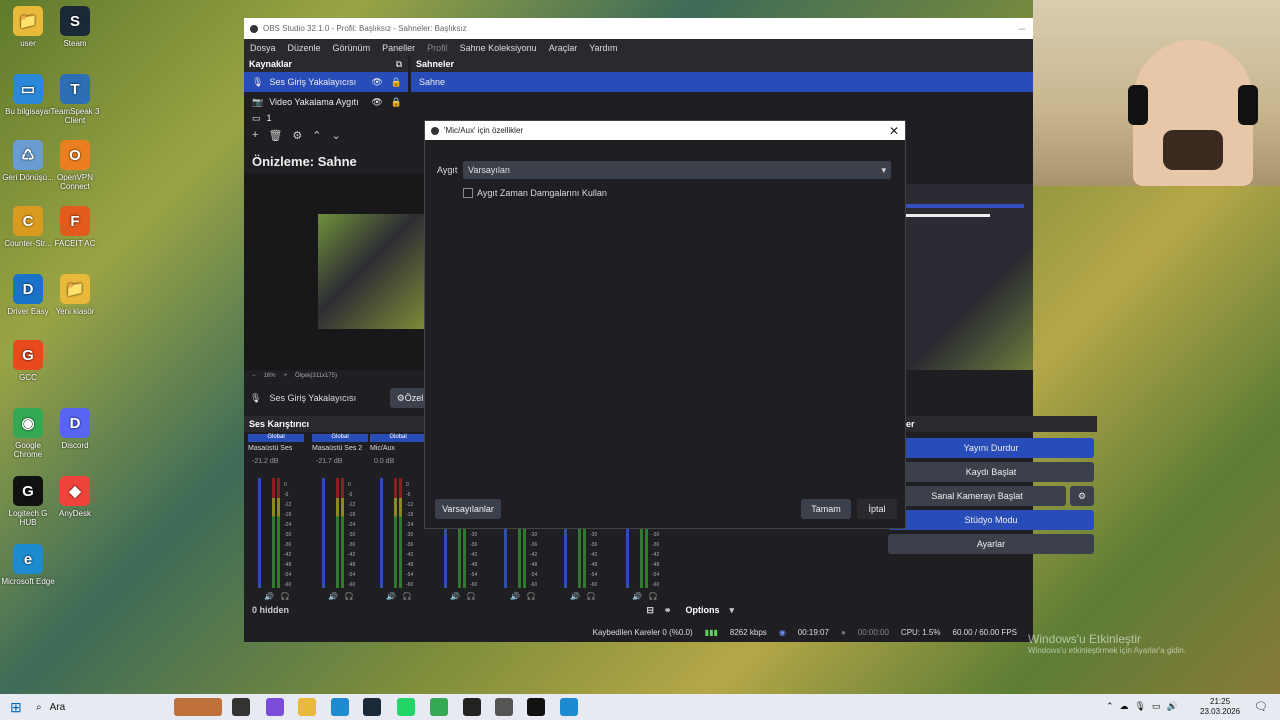  Describe the element at coordinates (843, 632) in the screenshot. I see `record-icon: ●` at that location.